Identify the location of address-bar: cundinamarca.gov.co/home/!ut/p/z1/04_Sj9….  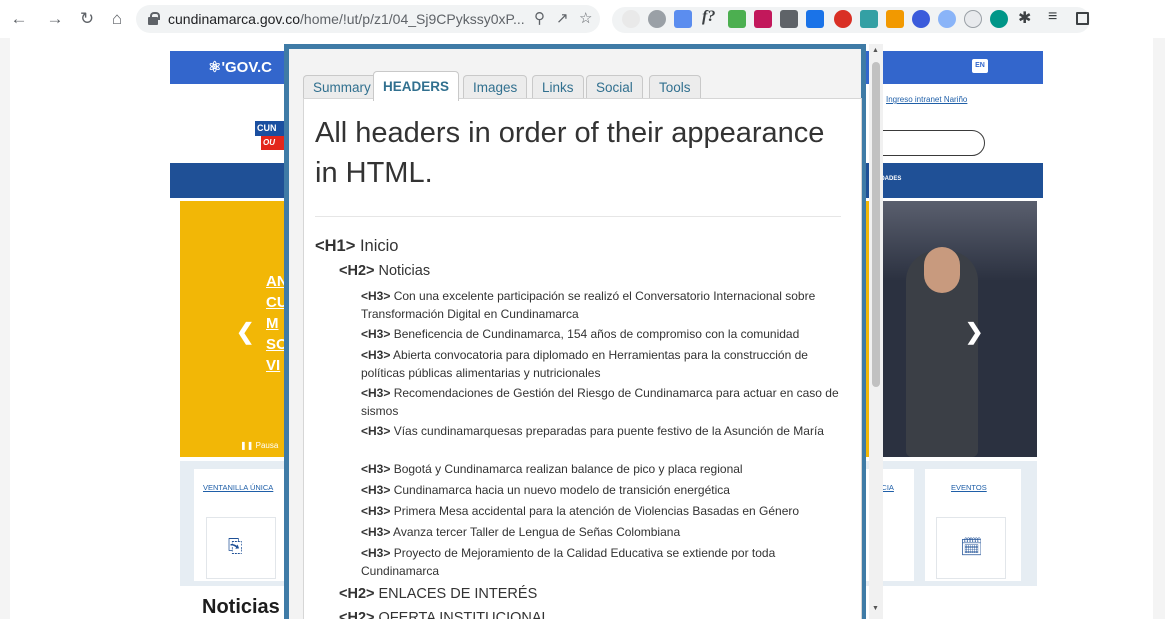
(368, 19).